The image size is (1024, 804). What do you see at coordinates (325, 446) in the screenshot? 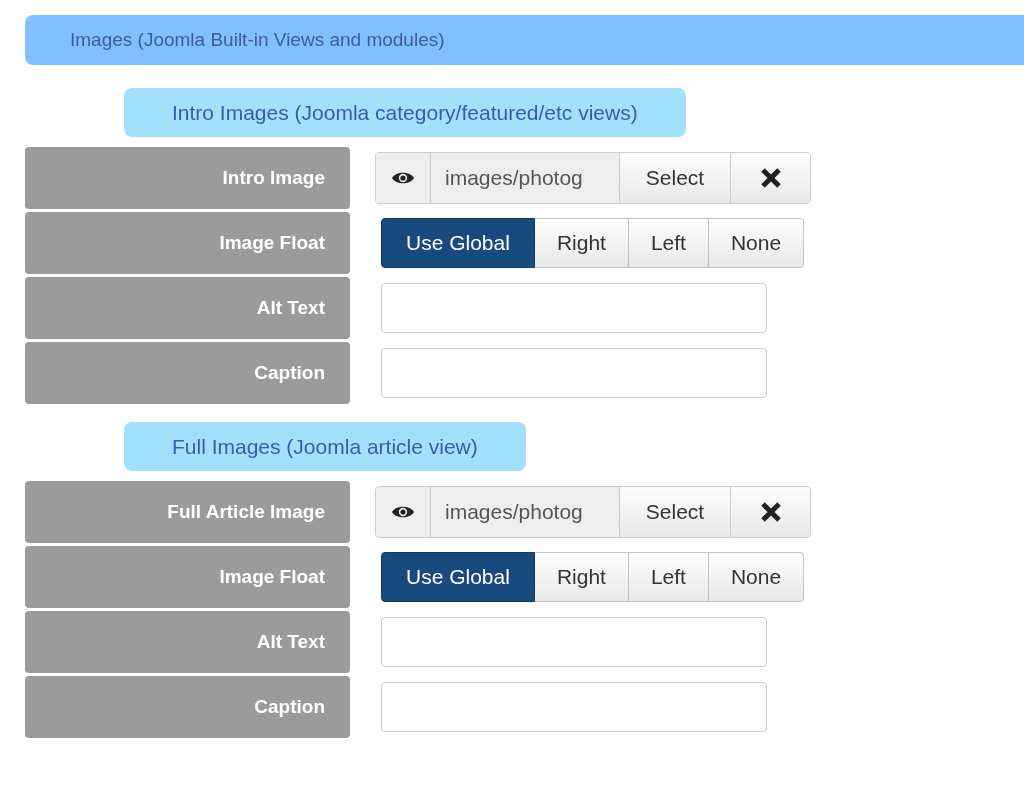
I see `subsection-header: Full Images (Joomla article view)` at bounding box center [325, 446].